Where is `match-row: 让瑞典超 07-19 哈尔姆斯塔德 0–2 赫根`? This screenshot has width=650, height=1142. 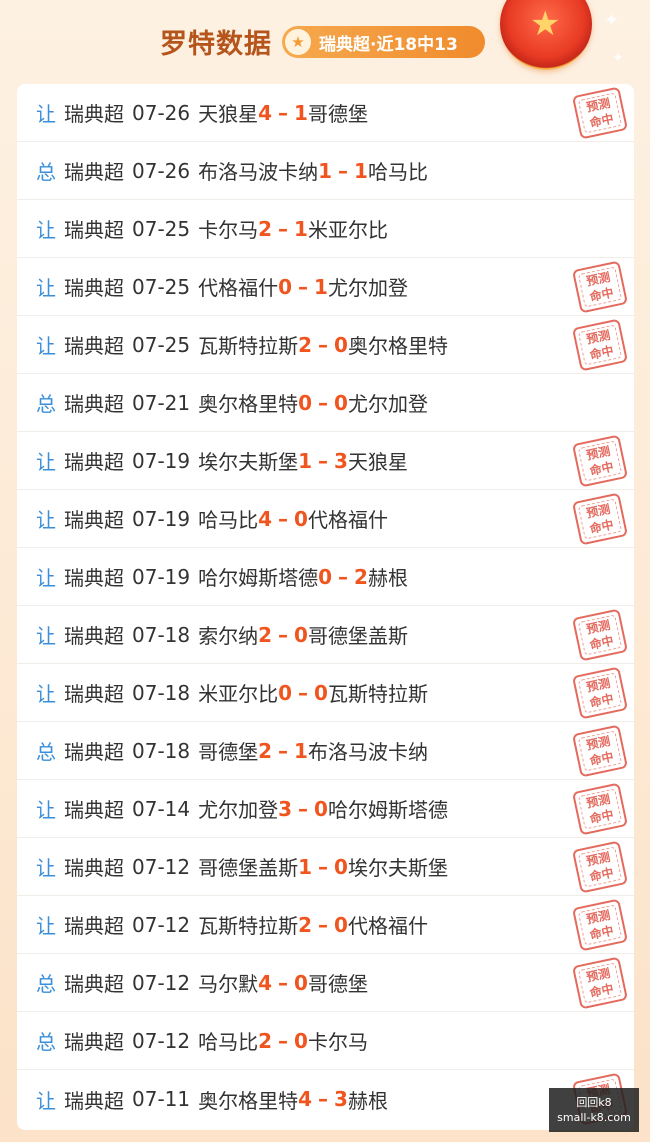
match-row: 让瑞典超 07-19 哈尔姆斯塔德 0–2 赫根 is located at coordinates (325, 577).